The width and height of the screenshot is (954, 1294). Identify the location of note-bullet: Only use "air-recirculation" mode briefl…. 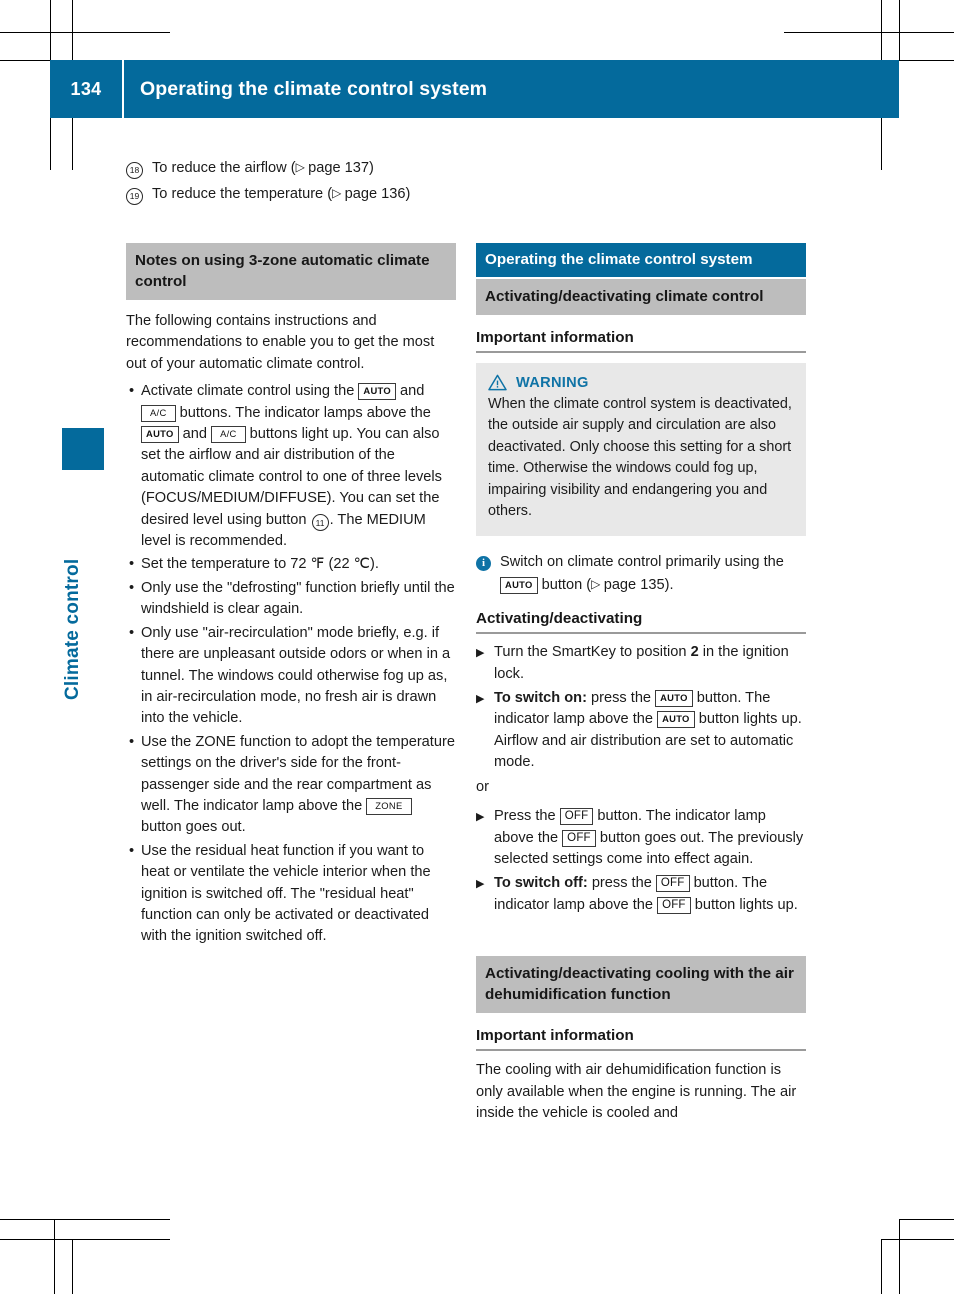
(291, 676).